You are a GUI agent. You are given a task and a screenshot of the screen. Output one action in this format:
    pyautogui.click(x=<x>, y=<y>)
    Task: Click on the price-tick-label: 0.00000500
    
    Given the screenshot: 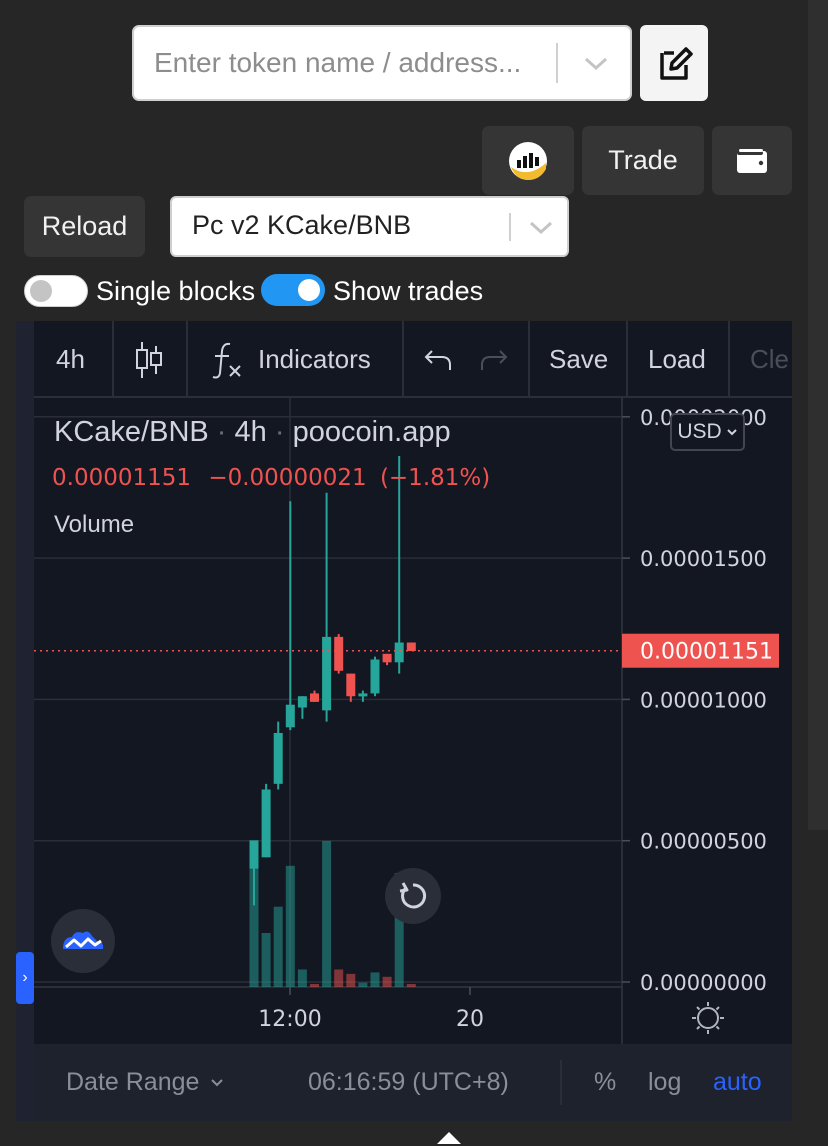 What is the action you would take?
    pyautogui.click(x=703, y=842)
    